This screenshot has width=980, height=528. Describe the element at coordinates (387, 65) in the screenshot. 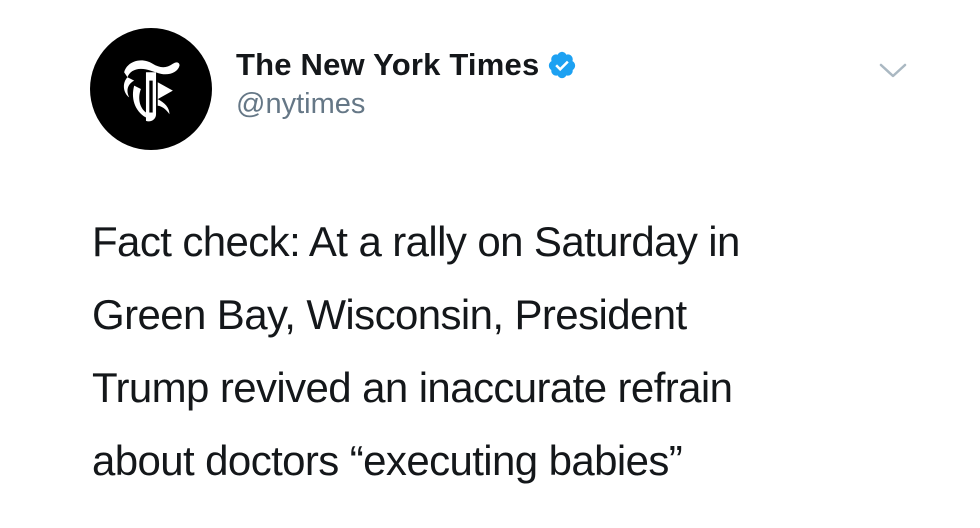

I see `author-display-name: The New York Times` at that location.